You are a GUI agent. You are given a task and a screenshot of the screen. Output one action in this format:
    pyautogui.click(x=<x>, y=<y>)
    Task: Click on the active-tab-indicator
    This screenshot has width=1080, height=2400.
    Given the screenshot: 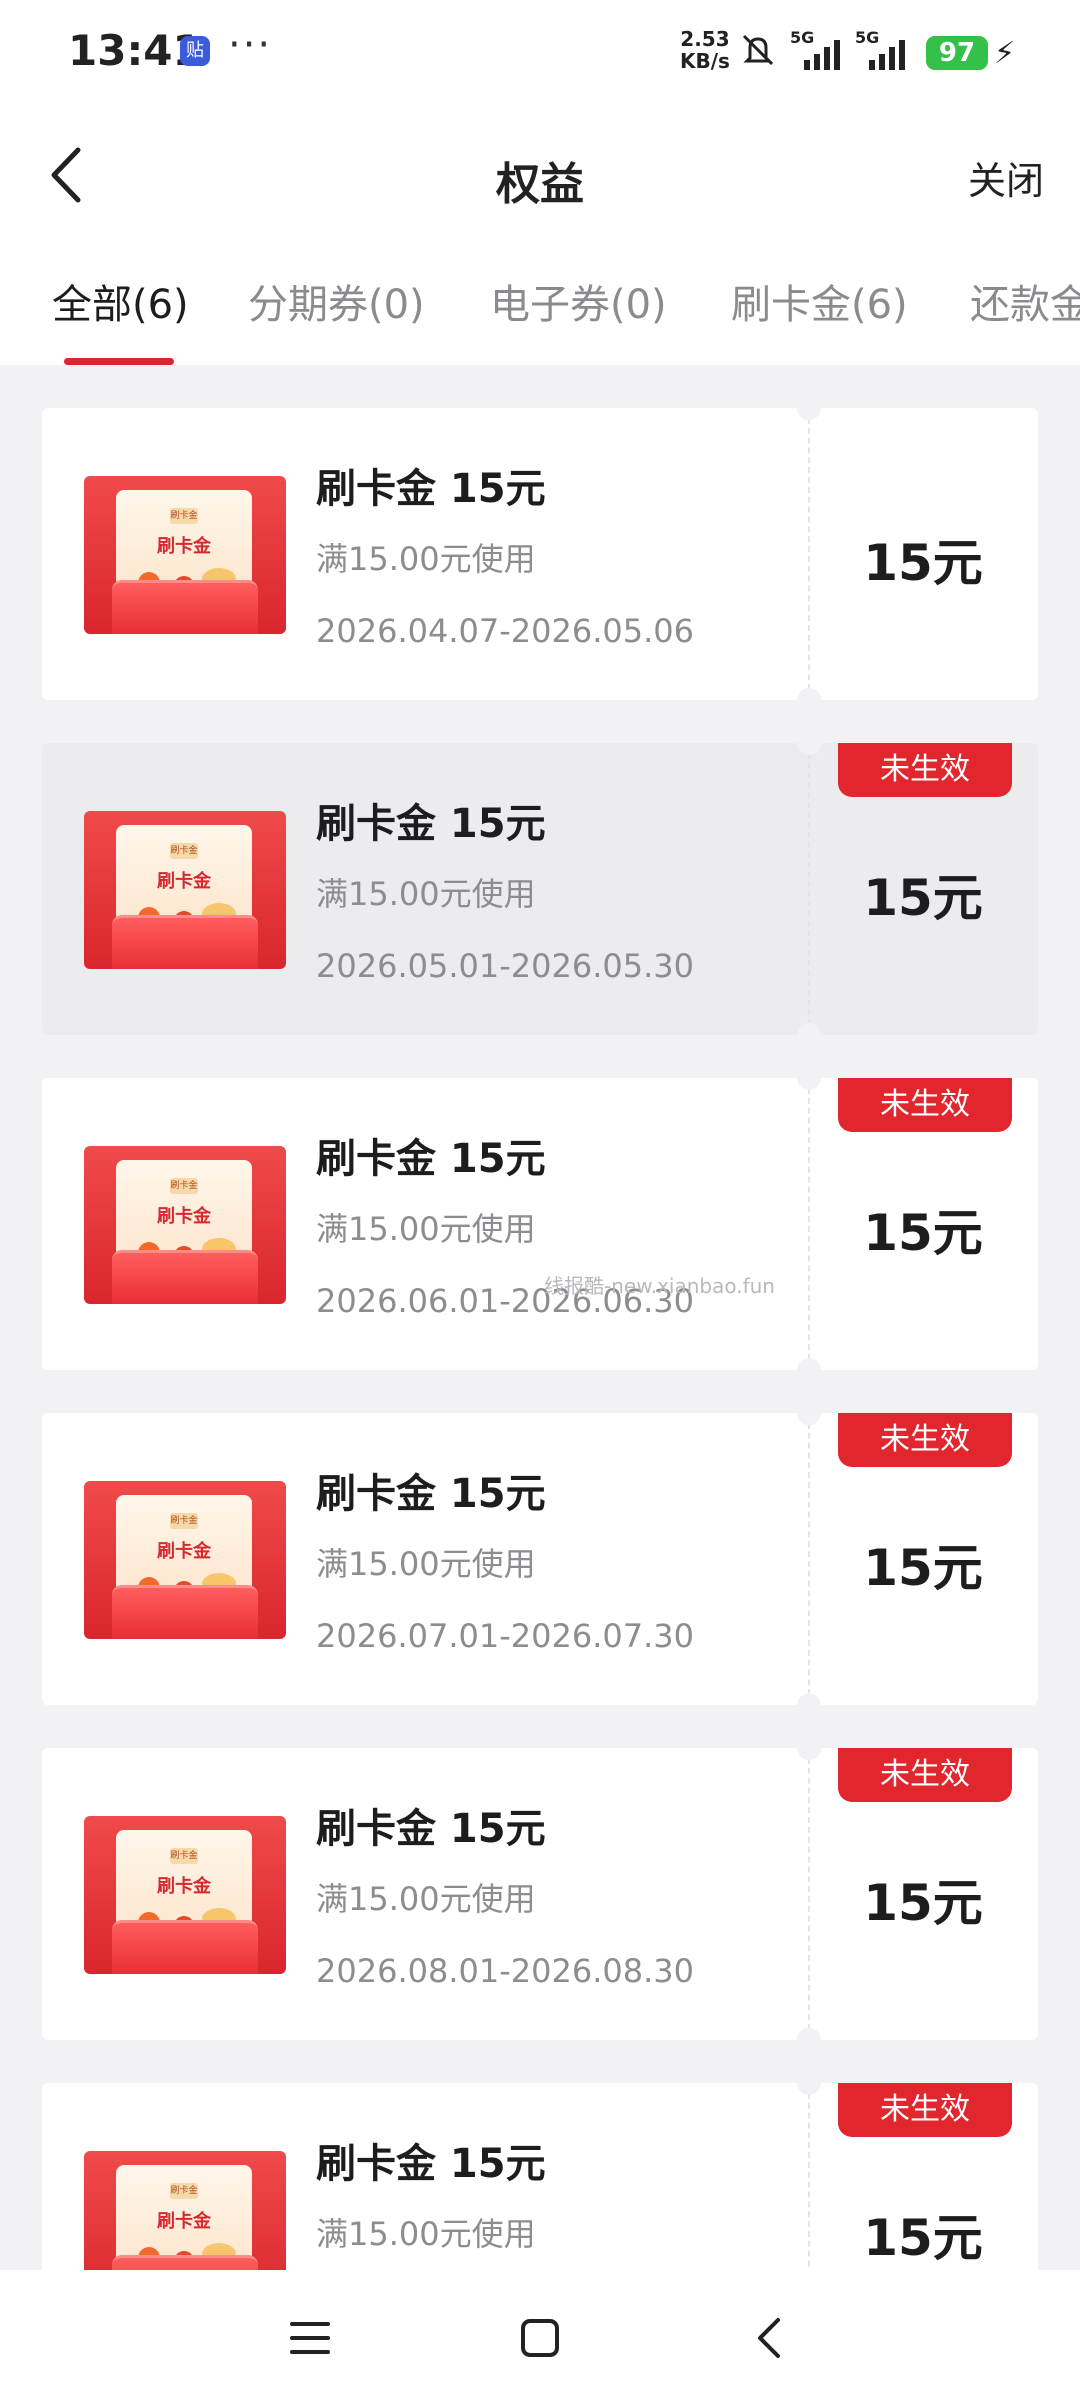 What is the action you would take?
    pyautogui.click(x=119, y=361)
    